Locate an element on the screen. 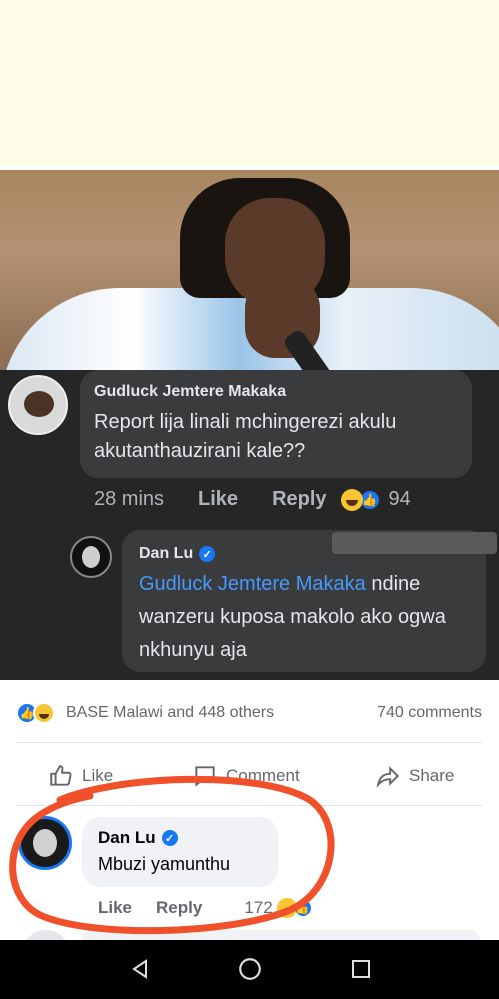  back-button is located at coordinates (140, 969).